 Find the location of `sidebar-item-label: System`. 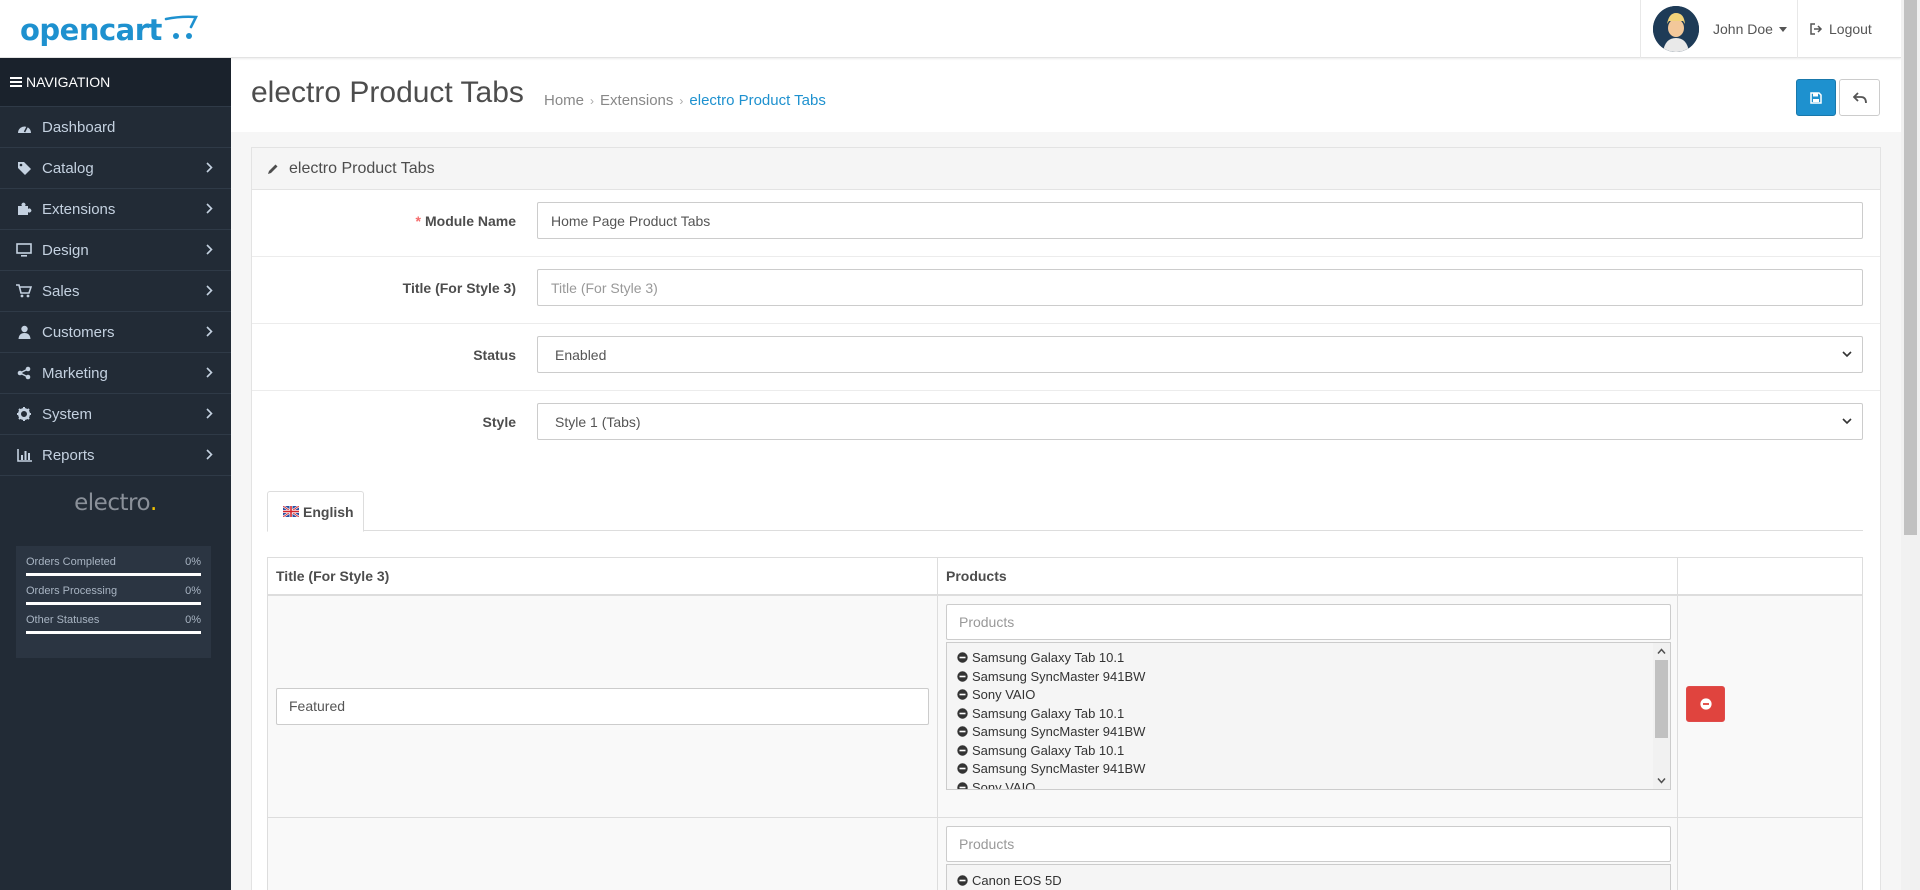

sidebar-item-label: System is located at coordinates (67, 414).